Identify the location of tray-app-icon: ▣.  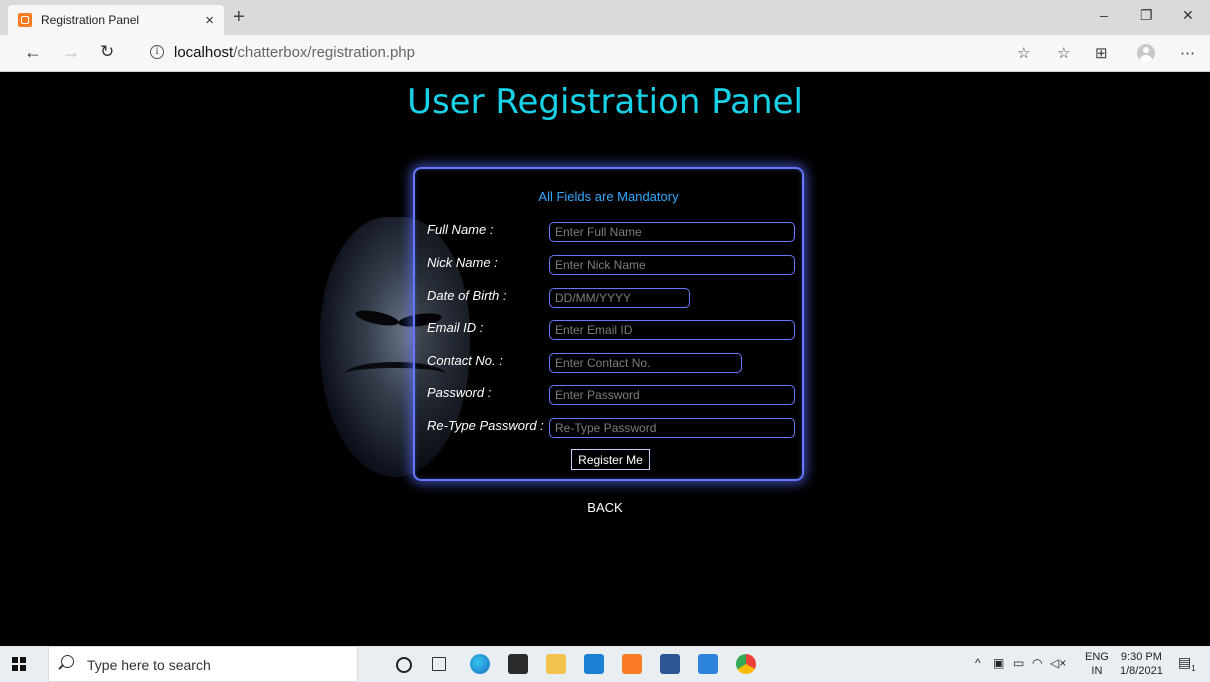
(998, 663).